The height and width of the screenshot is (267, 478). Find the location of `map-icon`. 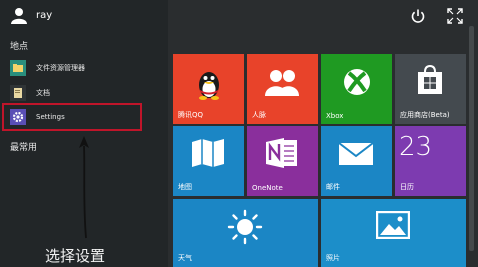

map-icon is located at coordinates (208, 153).